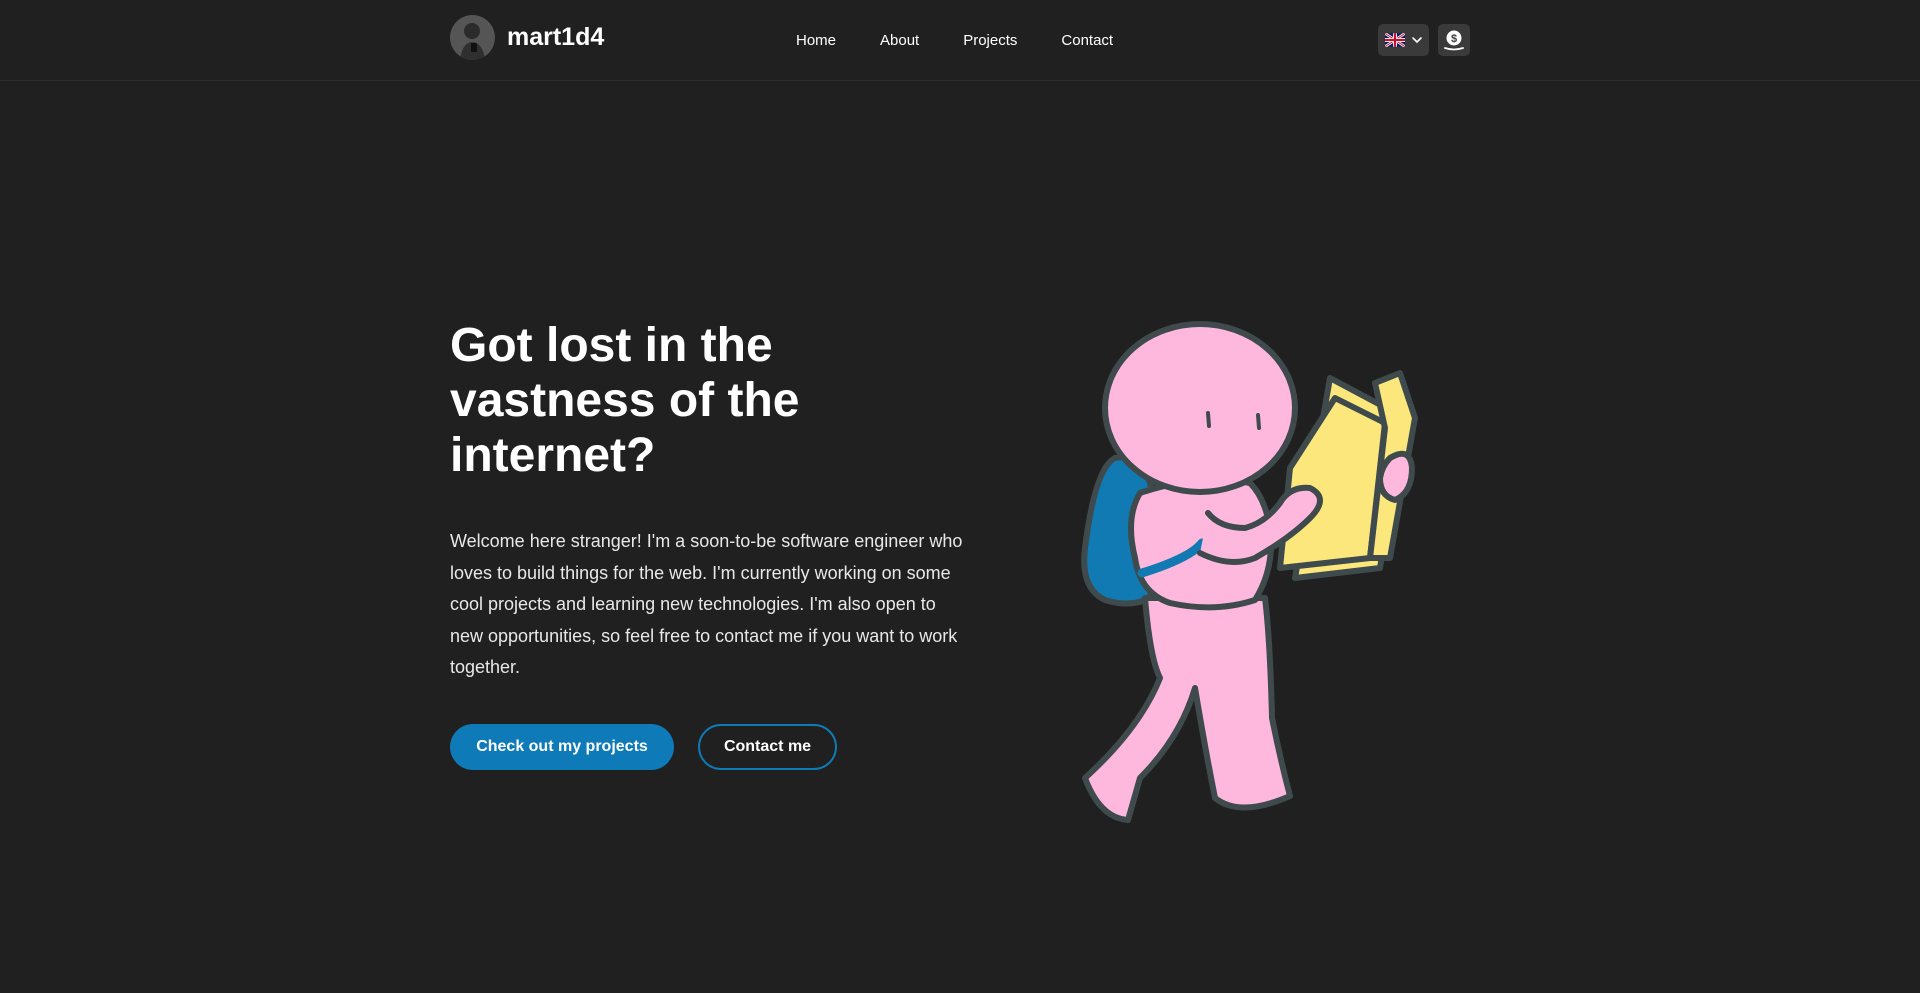 This screenshot has height=993, width=1920. I want to click on brand-name: mart1d4, so click(556, 37).